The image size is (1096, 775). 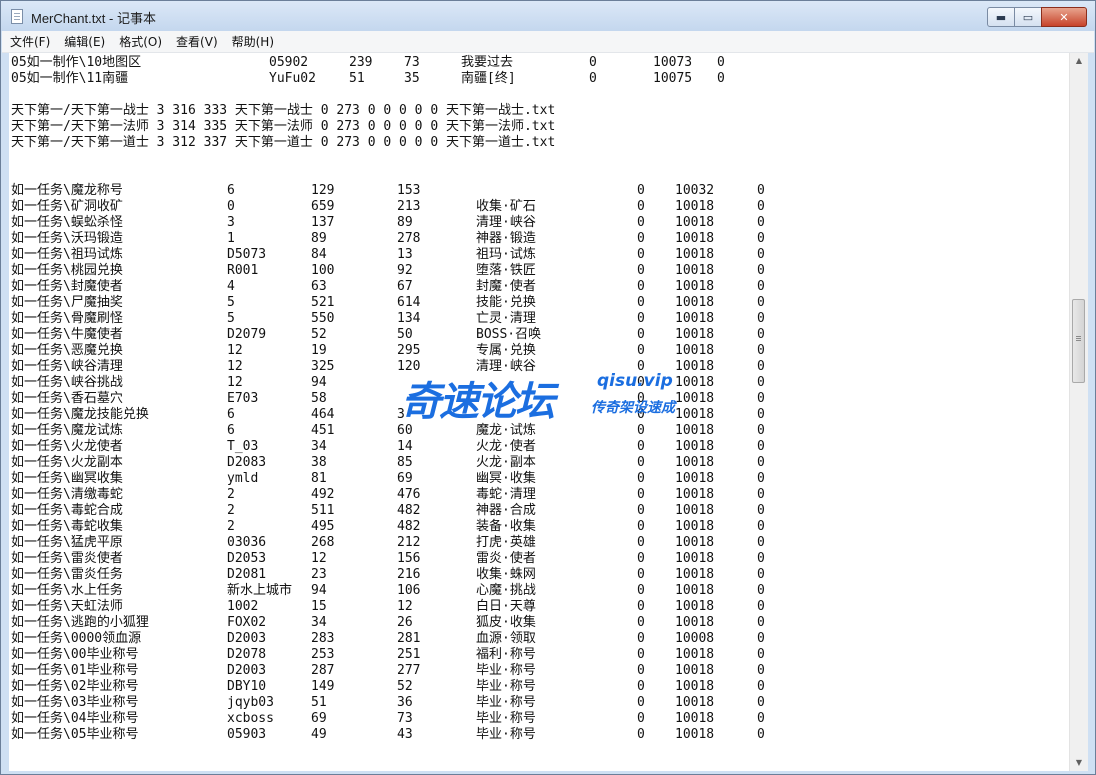 I want to click on menu-edit: 编辑(E), so click(x=83, y=41).